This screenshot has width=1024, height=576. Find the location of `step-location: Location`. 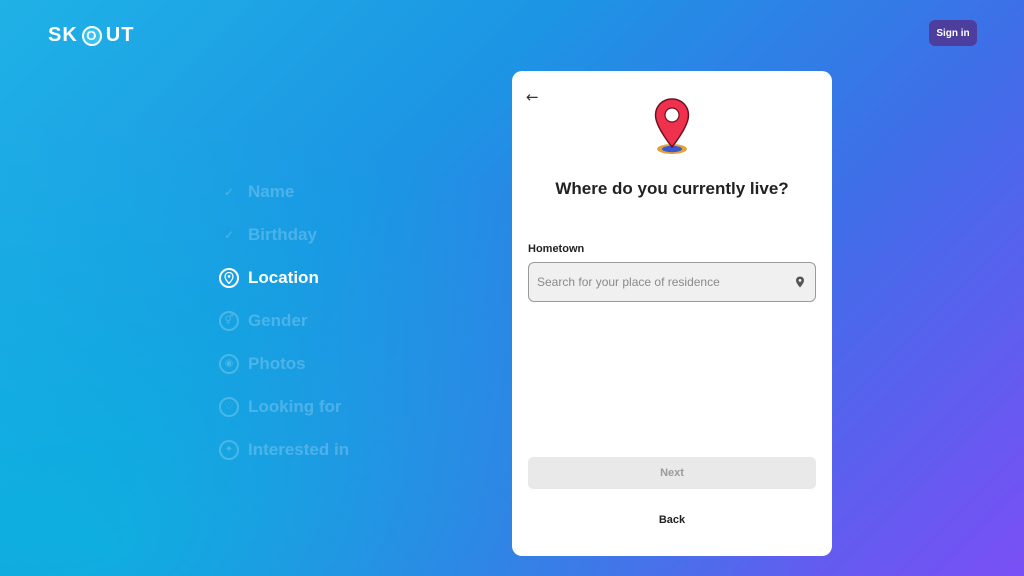

step-location: Location is located at coordinates (339, 277).